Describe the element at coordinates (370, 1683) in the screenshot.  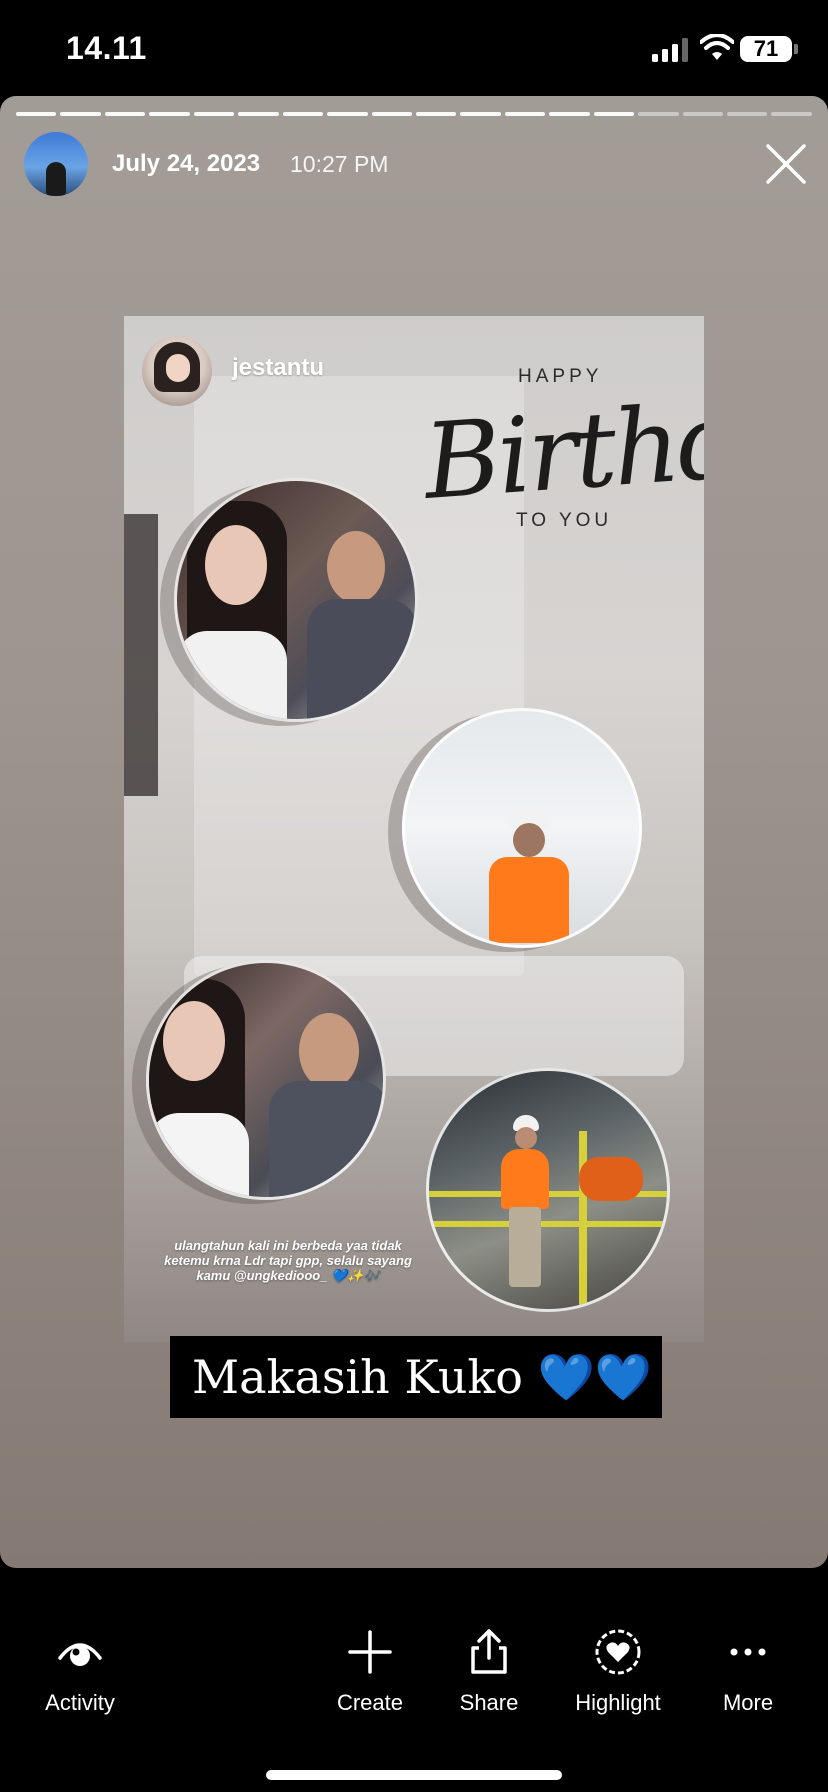
I see `create-button: Create` at that location.